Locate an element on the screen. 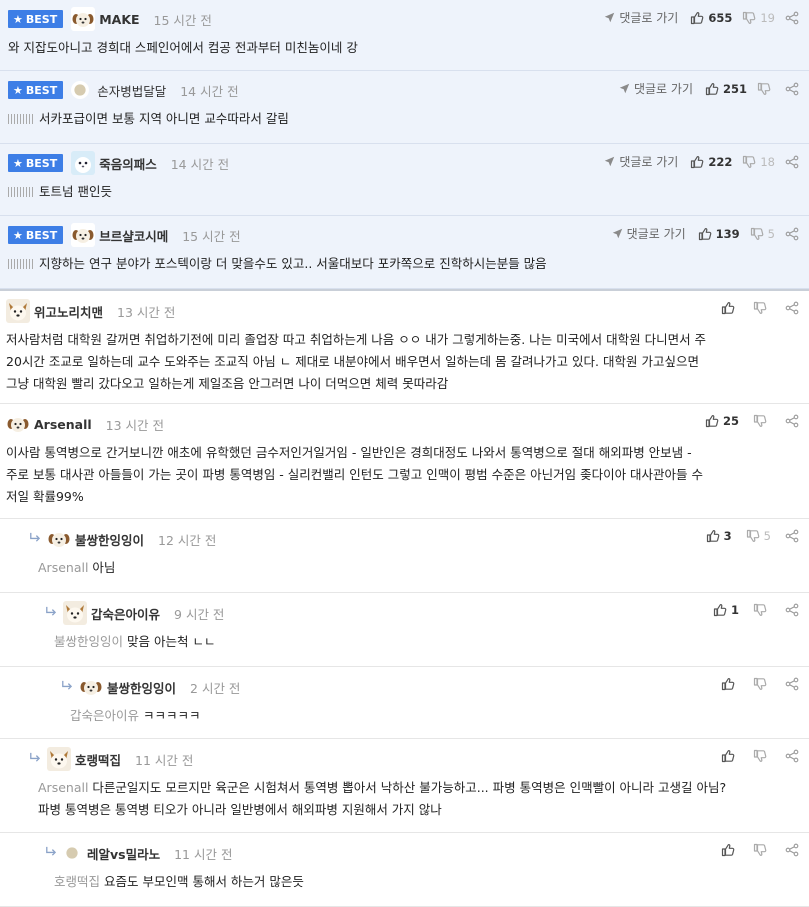 The width and height of the screenshot is (809, 907). like-button: 655 is located at coordinates (711, 18).